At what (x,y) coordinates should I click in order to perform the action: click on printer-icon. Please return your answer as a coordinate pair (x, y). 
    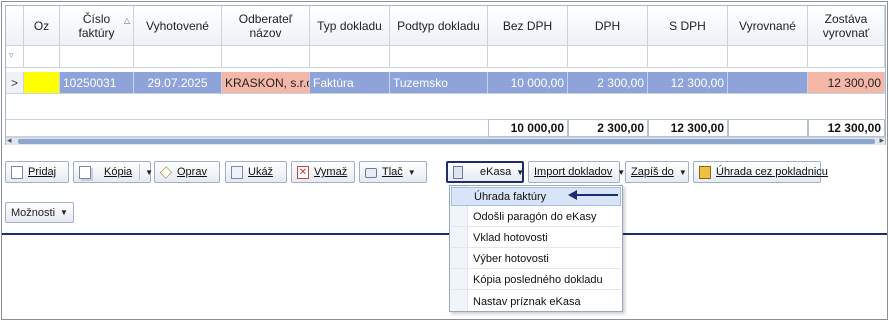
    Looking at the image, I should click on (371, 173).